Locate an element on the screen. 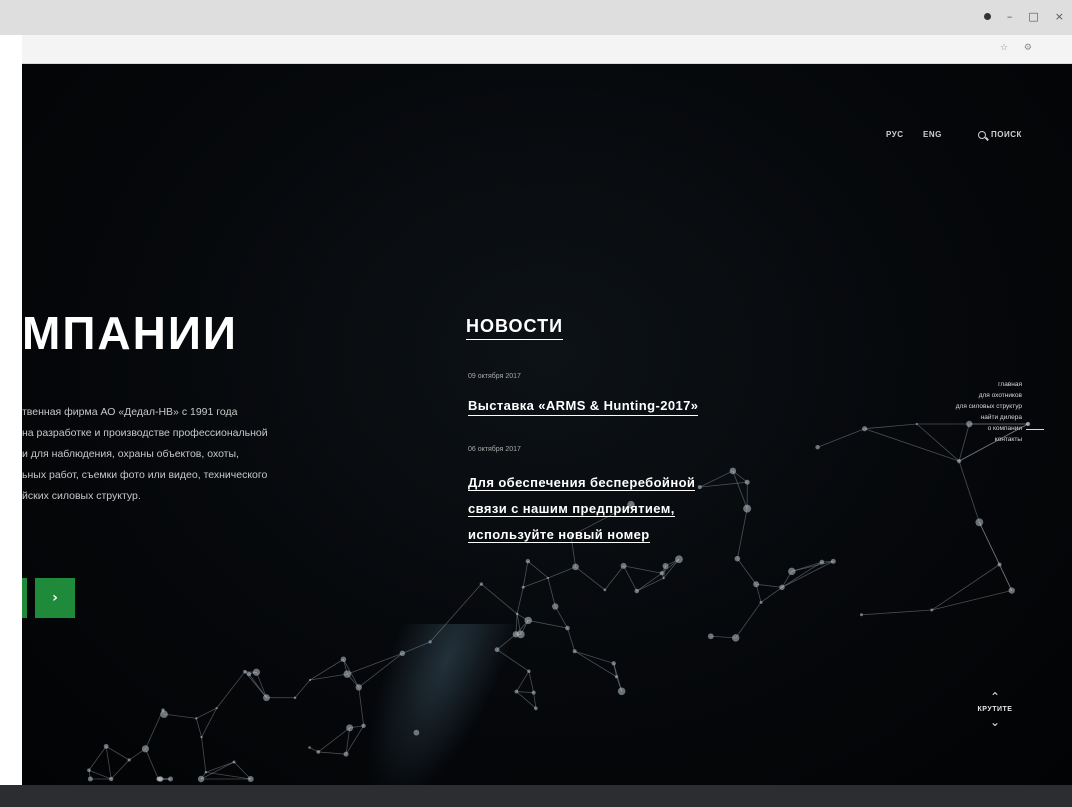 Image resolution: width=1072 pixels, height=807 pixels. minimize-icon: – is located at coordinates (1010, 16).